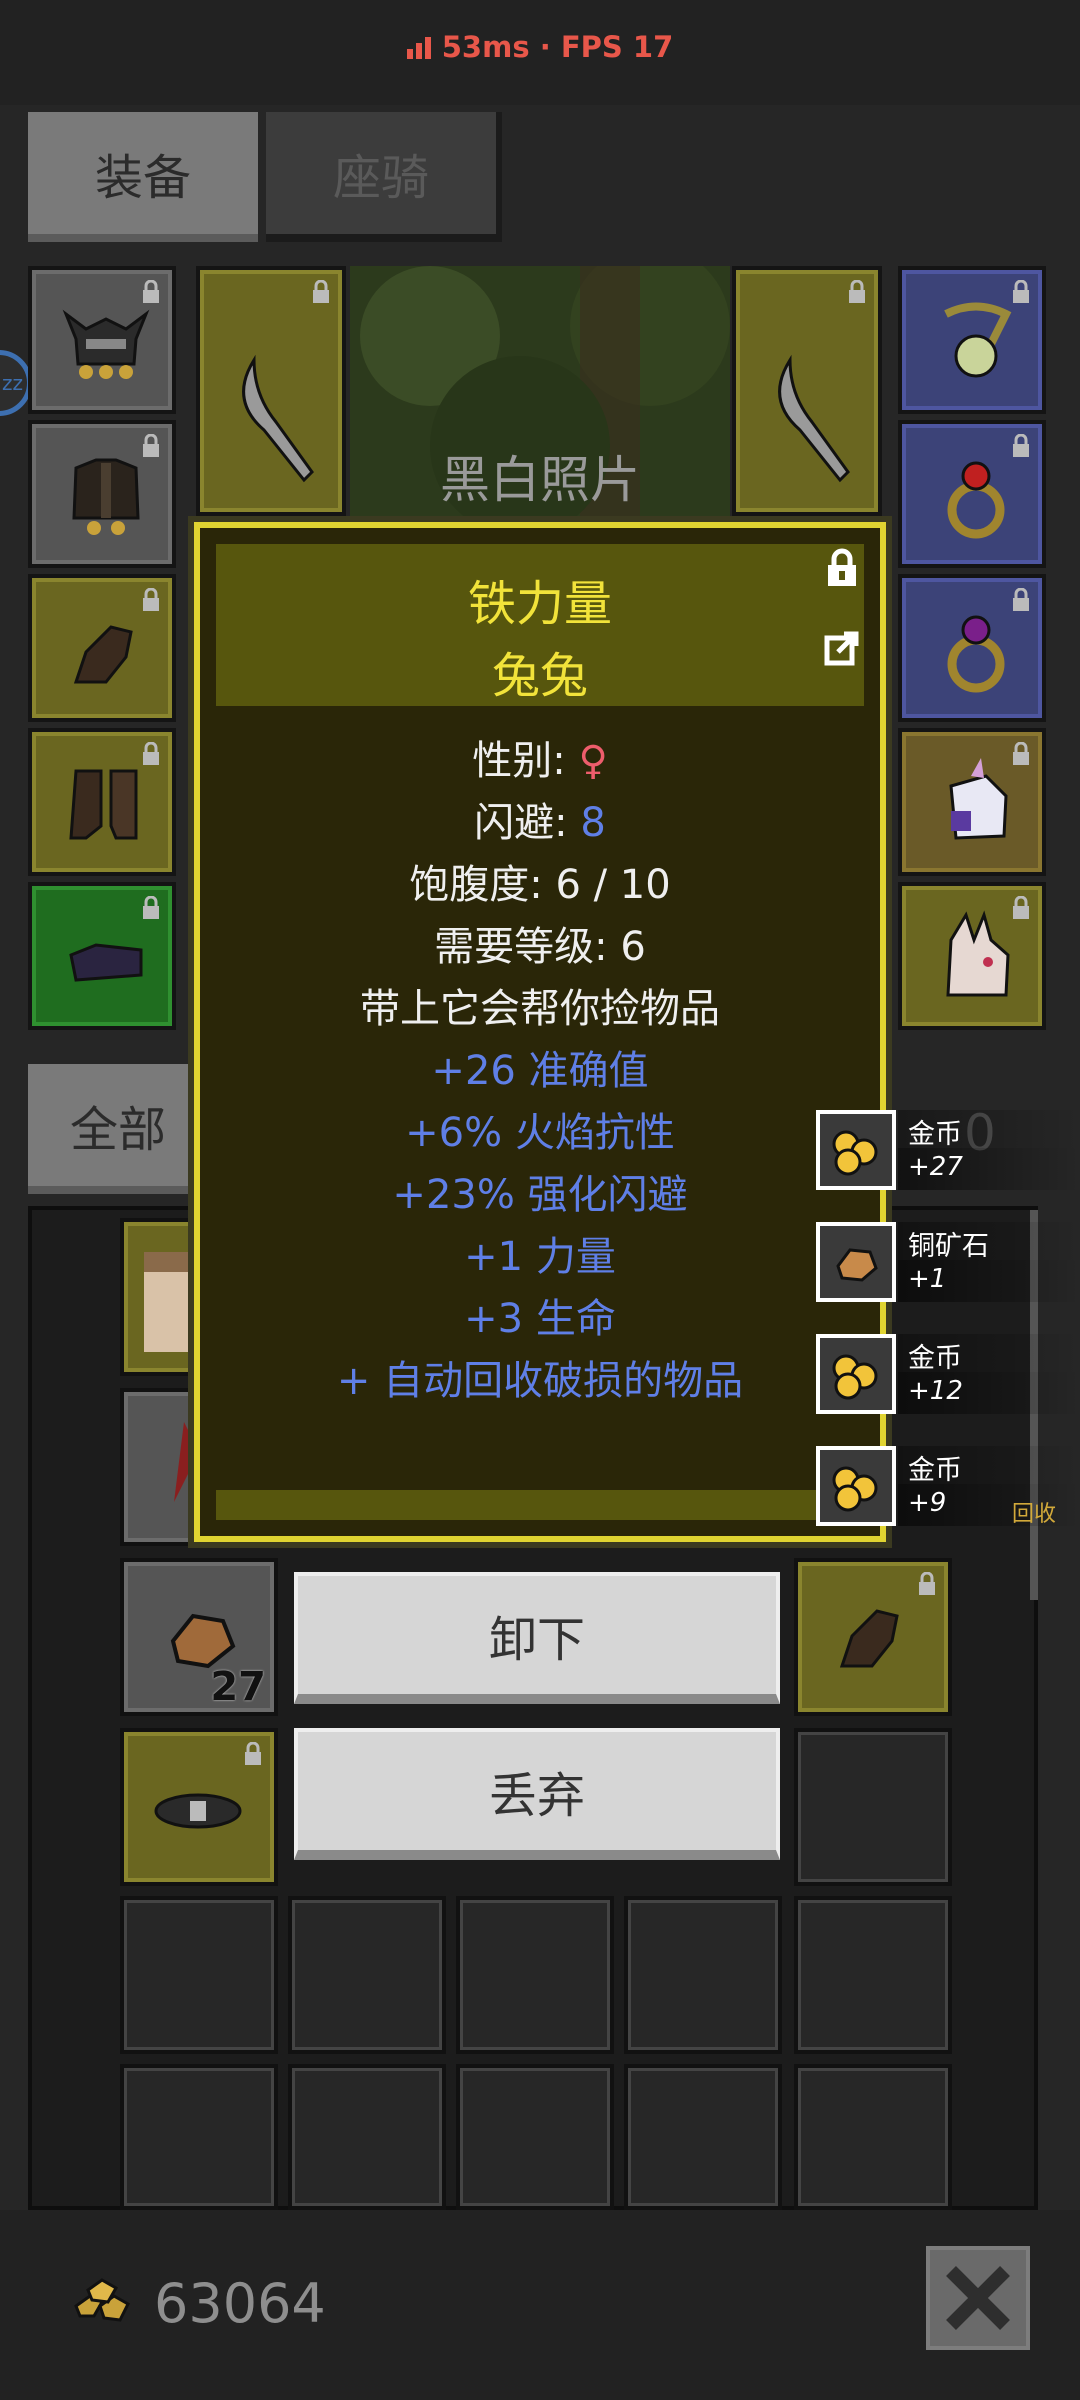 The height and width of the screenshot is (2400, 1080). I want to click on coin-balance: 63064, so click(240, 2303).